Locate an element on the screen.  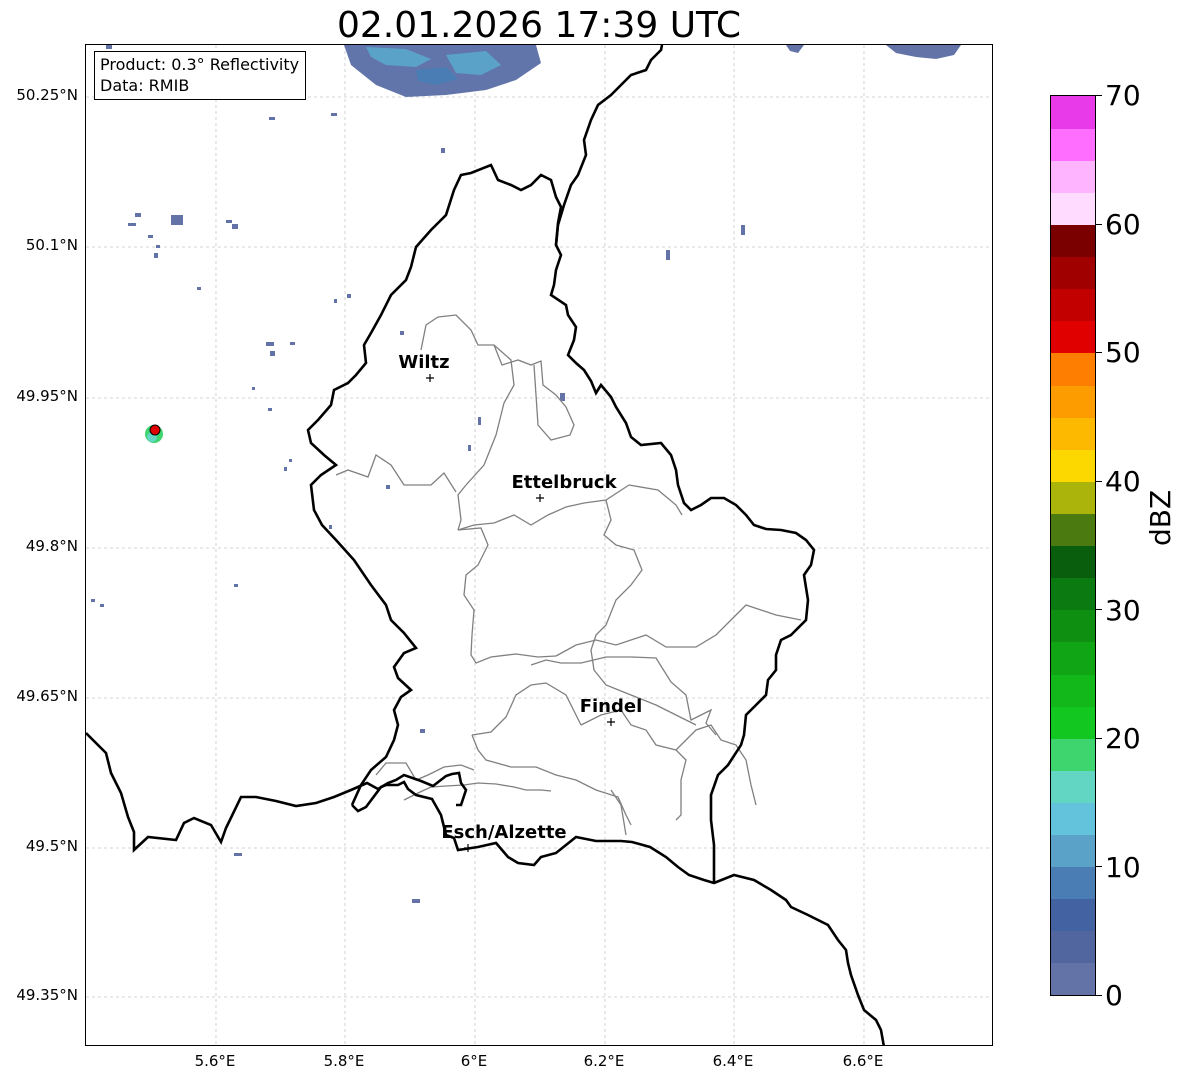
colorbar-tick-label: 40 is located at coordinates (1123, 481).